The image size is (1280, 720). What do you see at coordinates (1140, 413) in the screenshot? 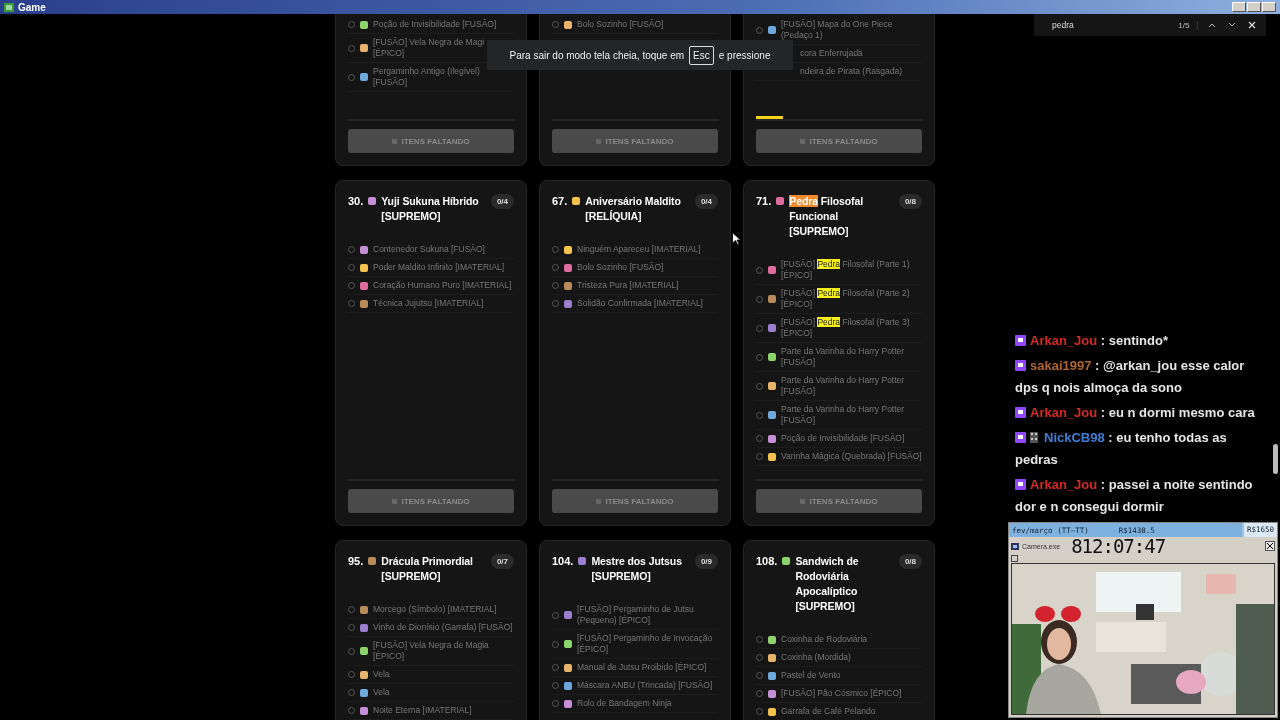
I see `chat-message: Arkan_Jou : eu n dormi mesmo cara` at bounding box center [1140, 413].